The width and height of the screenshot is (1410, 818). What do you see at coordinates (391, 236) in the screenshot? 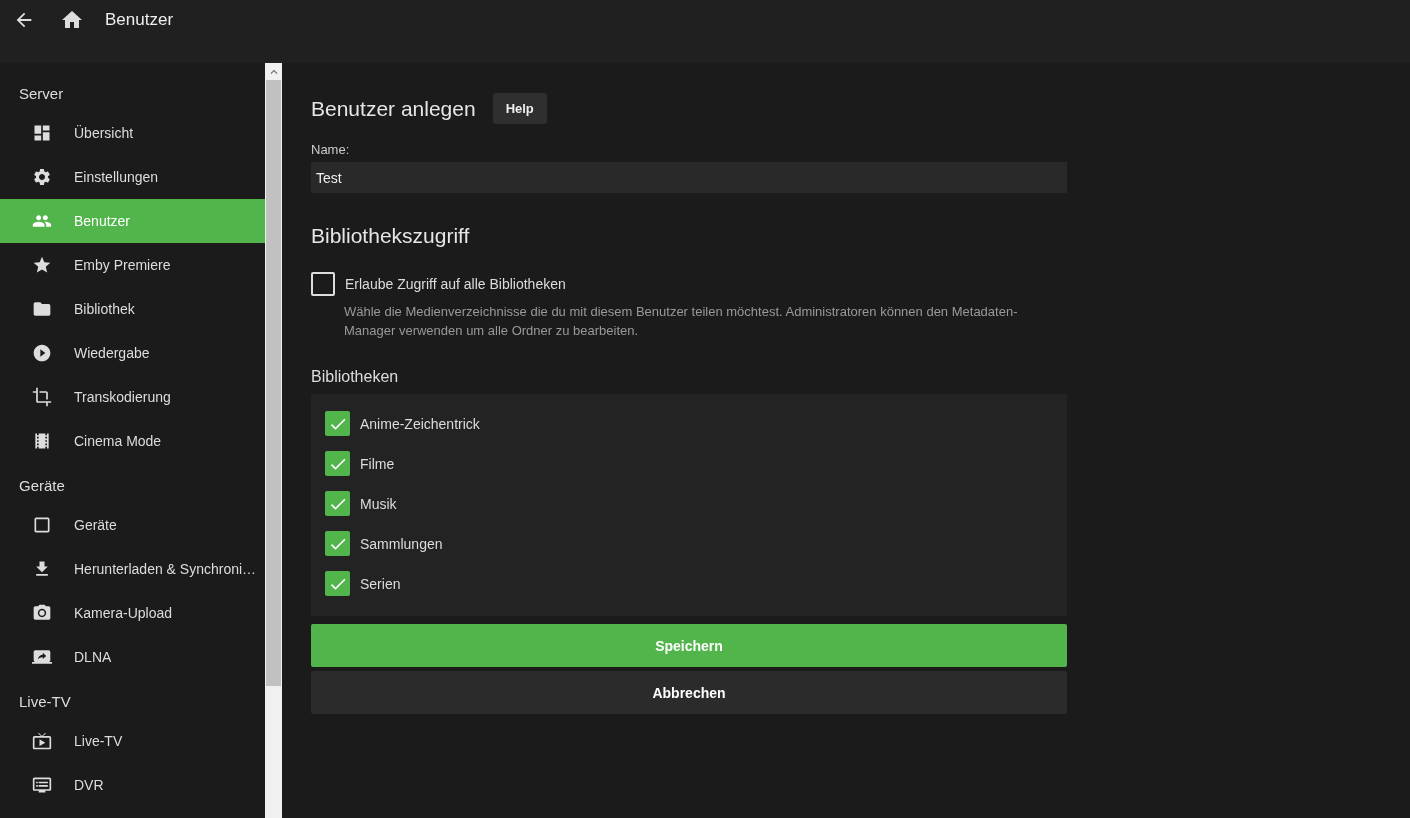
I see `section-heading: Bibliothekszugriff` at bounding box center [391, 236].